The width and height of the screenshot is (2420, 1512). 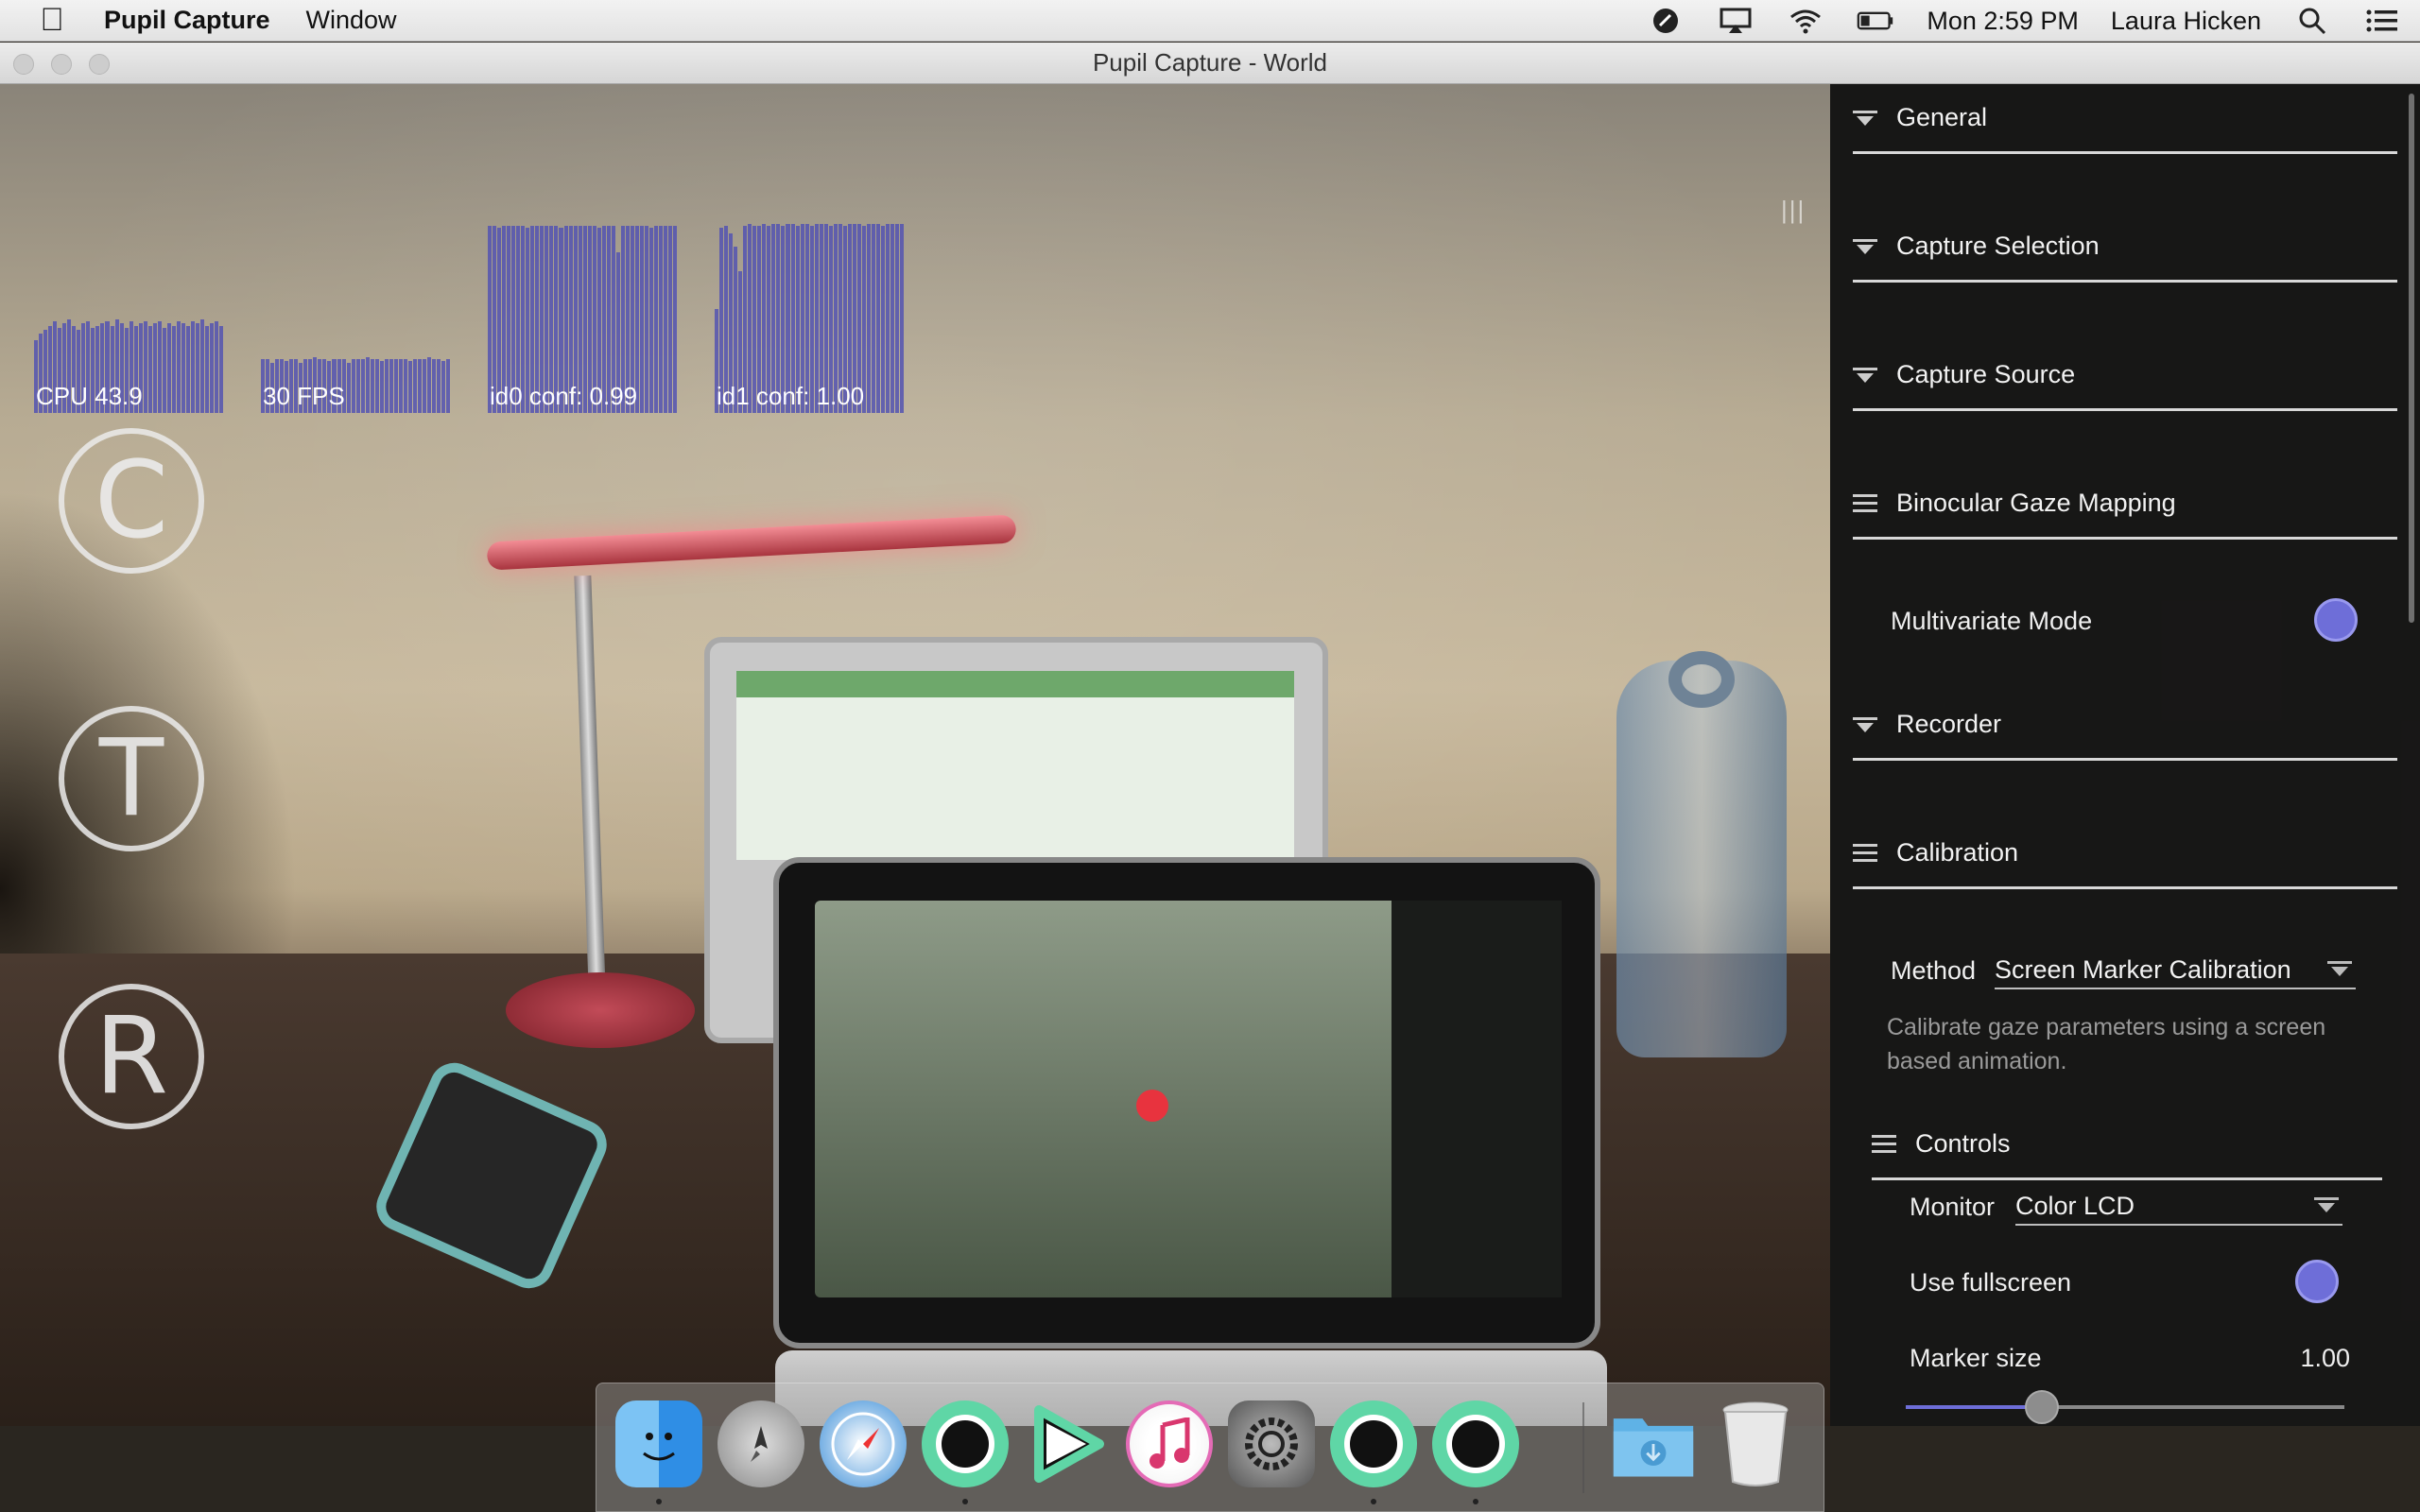 What do you see at coordinates (2317, 1281) in the screenshot?
I see `use-fullscreen-toggle` at bounding box center [2317, 1281].